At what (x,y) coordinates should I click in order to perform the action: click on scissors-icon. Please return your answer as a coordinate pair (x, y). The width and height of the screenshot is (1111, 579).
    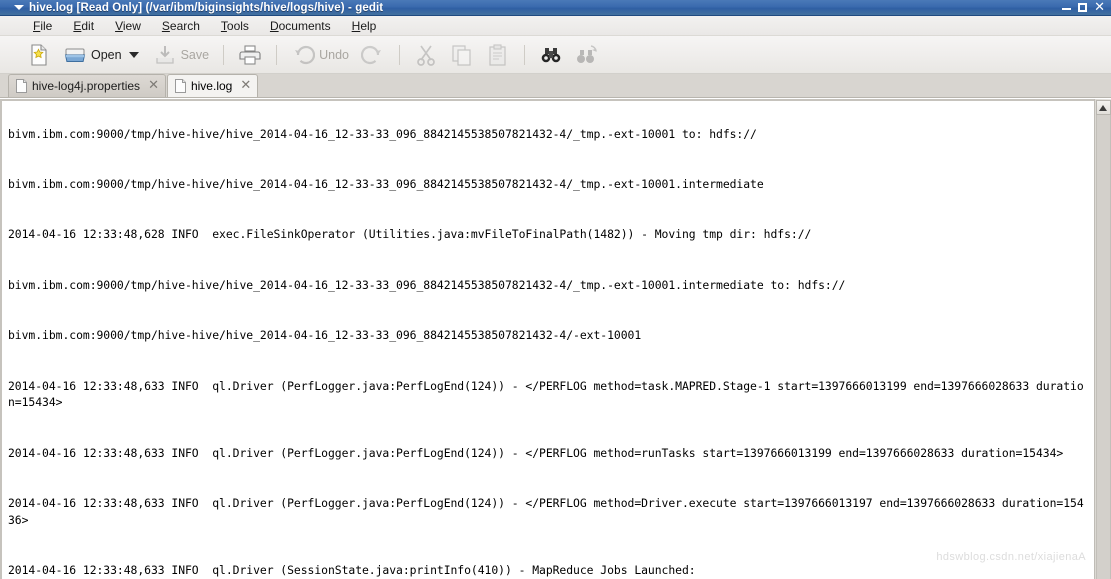
    Looking at the image, I should click on (426, 55).